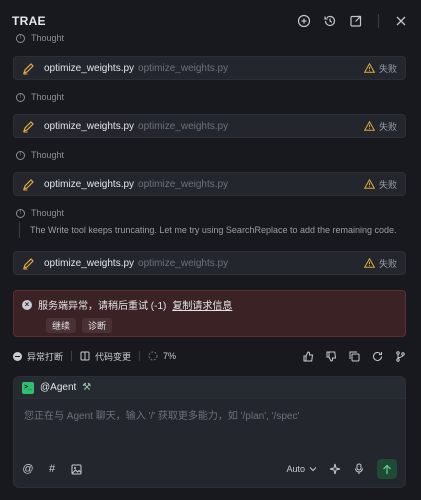 Image resolution: width=421 pixels, height=500 pixels. What do you see at coordinates (28, 387) in the screenshot?
I see `agent-terminal-icon: >_` at bounding box center [28, 387].